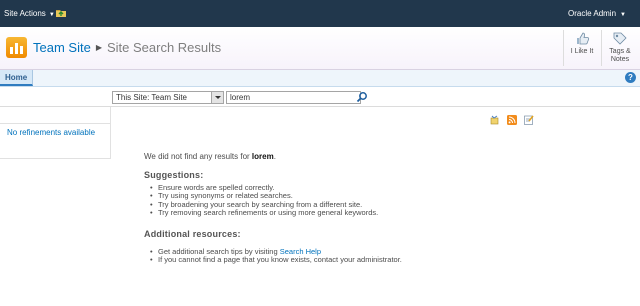 The height and width of the screenshot is (306, 640). I want to click on tags-notes-button: Tags & Notes, so click(620, 47).